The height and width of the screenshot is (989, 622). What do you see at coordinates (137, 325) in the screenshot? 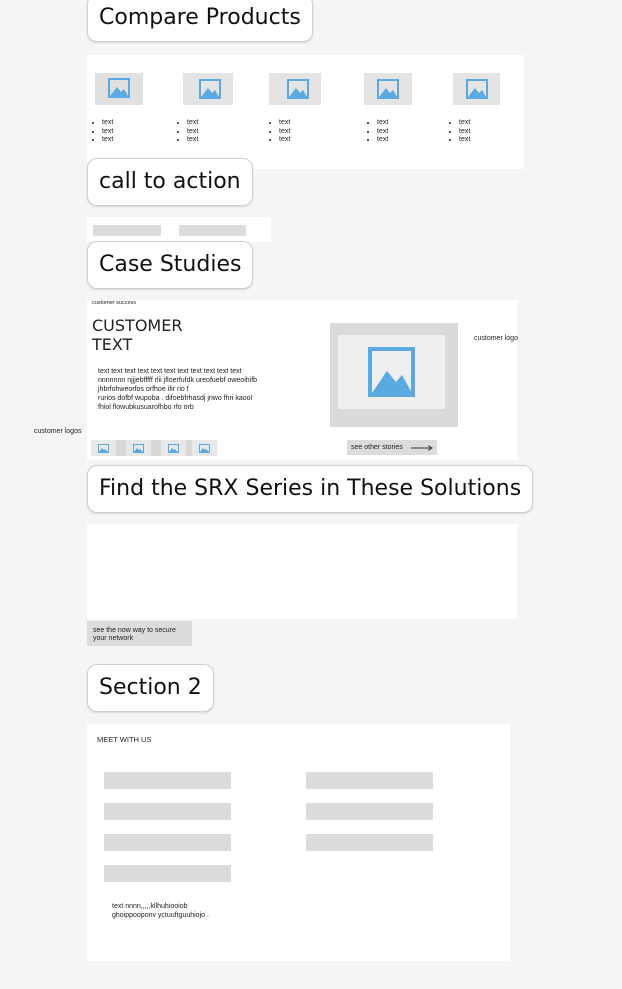
I see `case-title-line1: CUSTOMER` at bounding box center [137, 325].